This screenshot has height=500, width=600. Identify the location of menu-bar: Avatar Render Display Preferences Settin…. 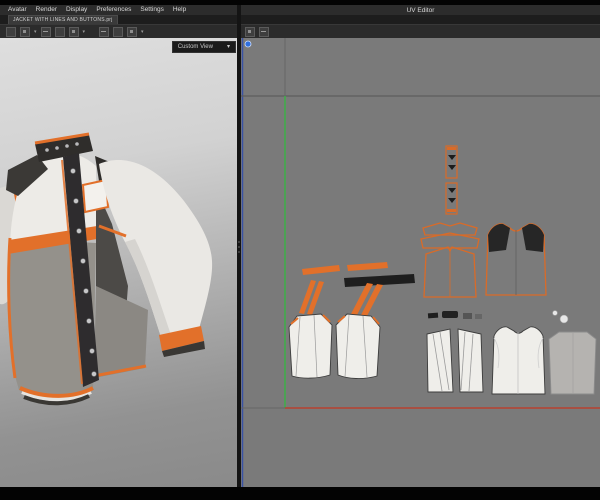
(118, 10).